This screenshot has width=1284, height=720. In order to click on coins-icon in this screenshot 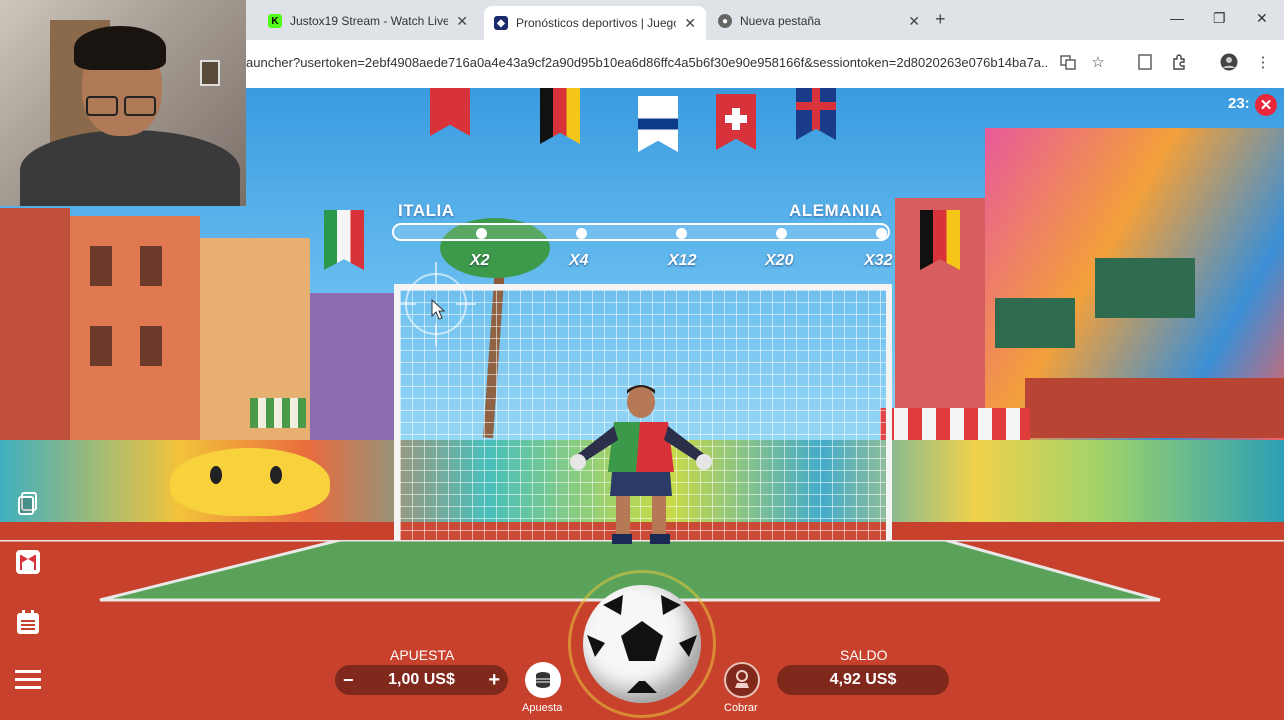, I will do `click(543, 680)`.